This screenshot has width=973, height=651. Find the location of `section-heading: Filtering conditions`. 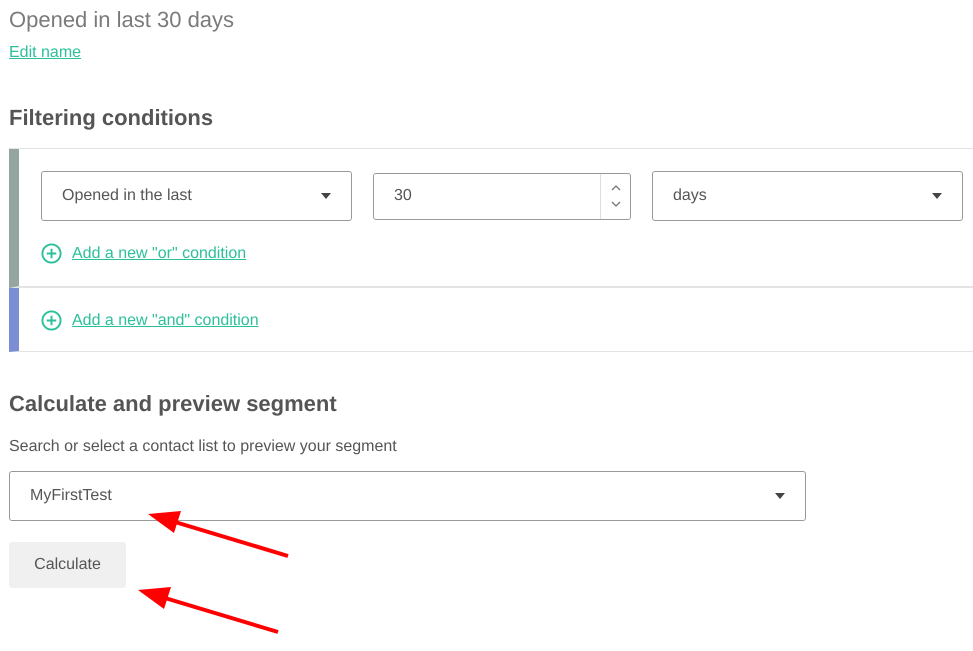

section-heading: Filtering conditions is located at coordinates (111, 118).